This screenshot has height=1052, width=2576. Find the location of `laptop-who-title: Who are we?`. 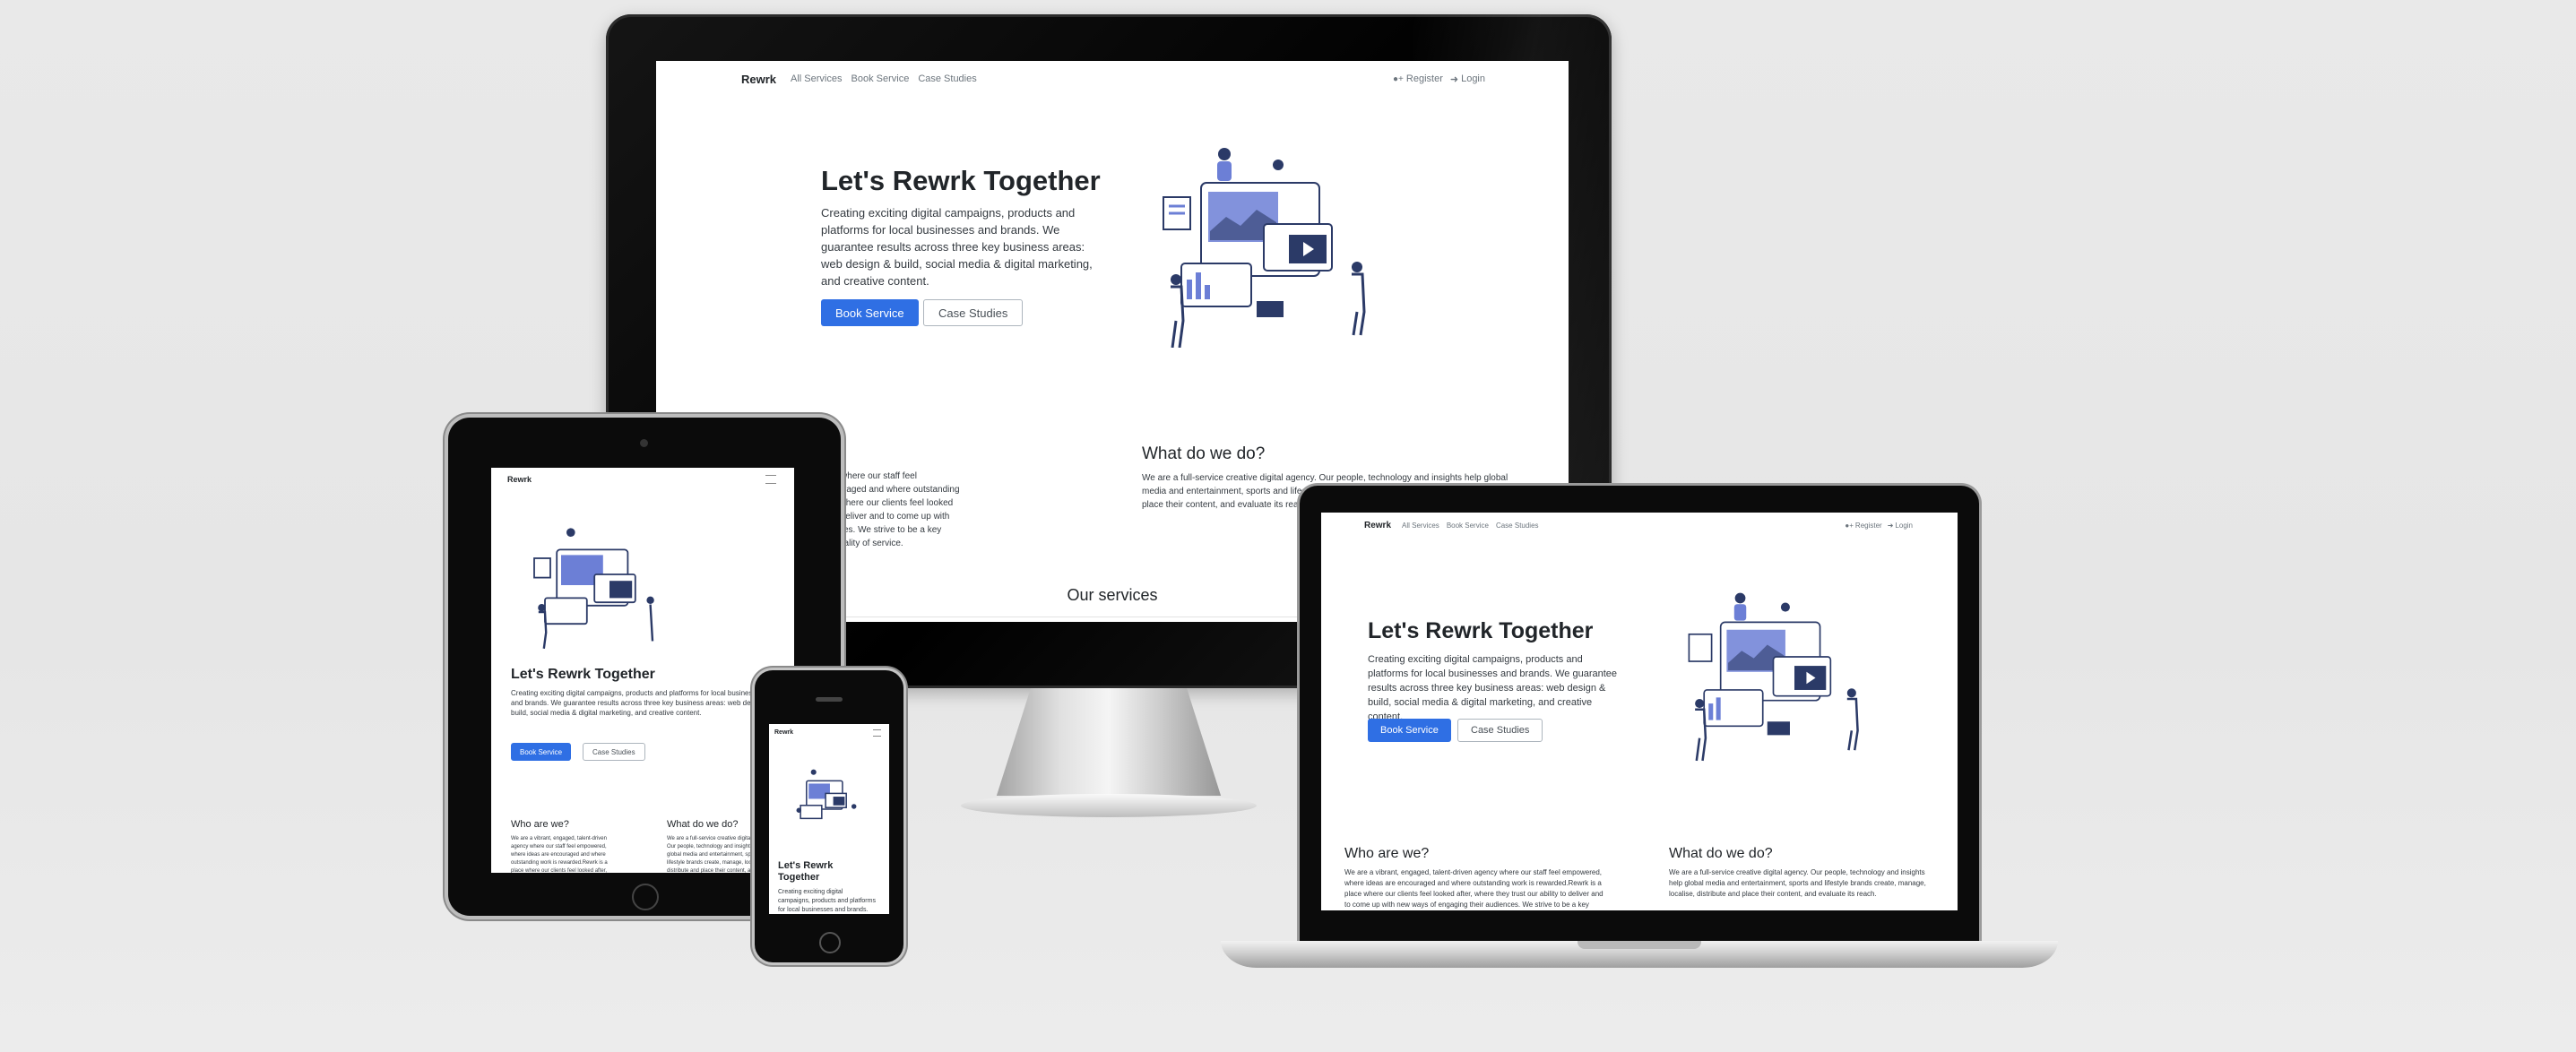

laptop-who-title: Who are we? is located at coordinates (1387, 853).